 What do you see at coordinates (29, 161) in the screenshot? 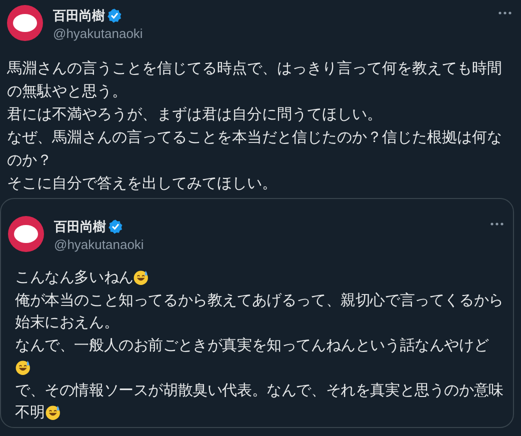
I see `tweet-text-line: のか？` at bounding box center [29, 161].